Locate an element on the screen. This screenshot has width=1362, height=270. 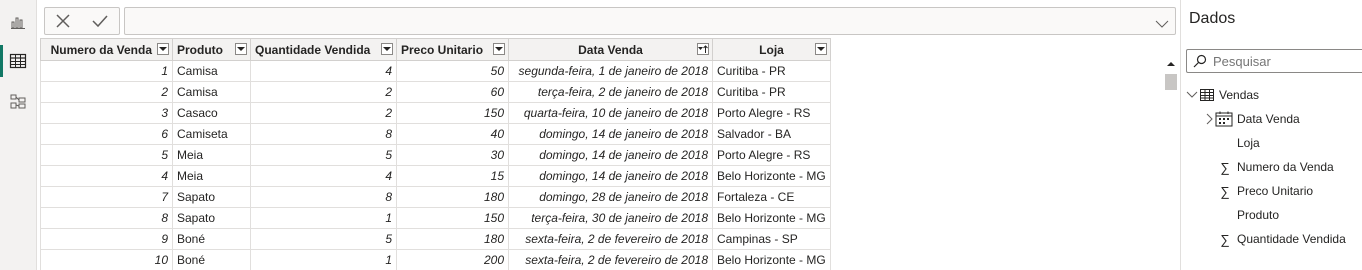
cell-data-venda: quarta-feira, 10 de janeiro de 2018 is located at coordinates (610, 113).